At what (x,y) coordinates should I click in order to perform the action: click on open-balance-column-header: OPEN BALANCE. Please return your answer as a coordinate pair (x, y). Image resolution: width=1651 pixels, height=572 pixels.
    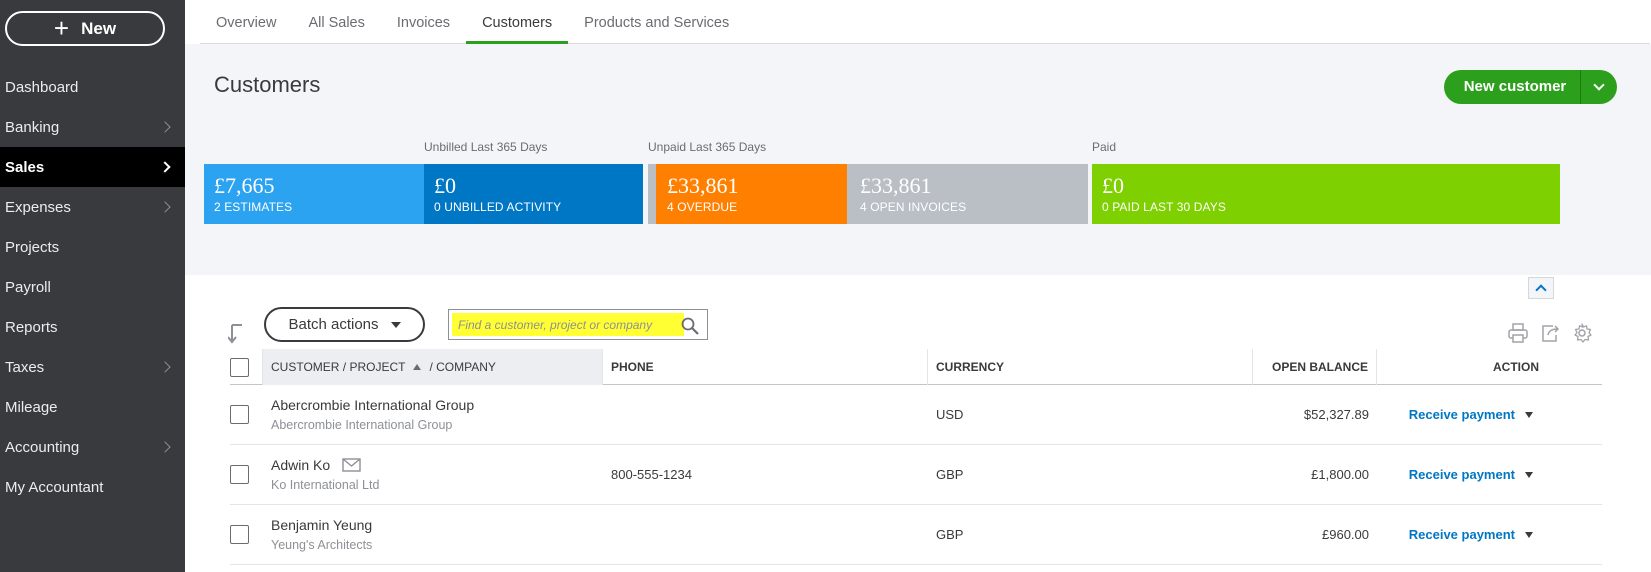
    Looking at the image, I should click on (1315, 367).